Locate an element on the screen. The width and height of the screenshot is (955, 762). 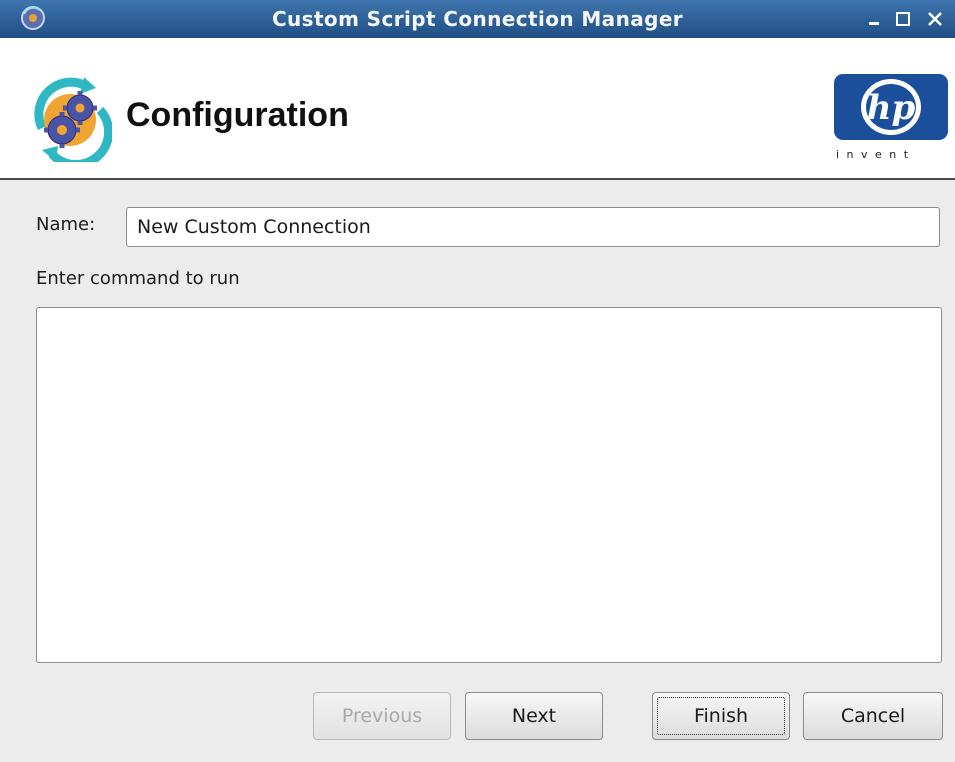
page-title: Configuration is located at coordinates (237, 115).